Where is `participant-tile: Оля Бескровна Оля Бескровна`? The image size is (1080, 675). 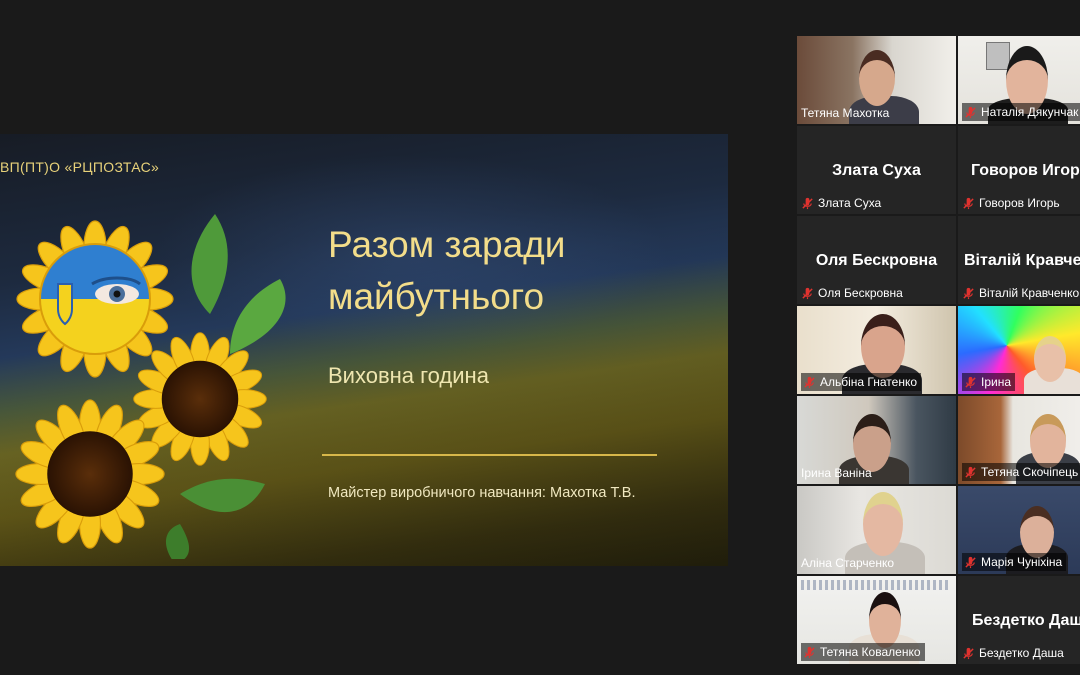 participant-tile: Оля Бескровна Оля Бескровна is located at coordinates (876, 260).